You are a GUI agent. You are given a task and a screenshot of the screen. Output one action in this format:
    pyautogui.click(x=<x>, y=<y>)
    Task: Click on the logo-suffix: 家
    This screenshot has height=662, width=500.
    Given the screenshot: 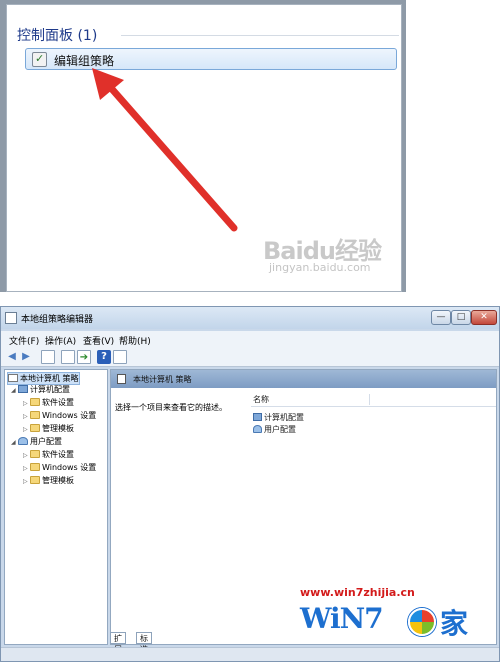 What is the action you would take?
    pyautogui.click(x=454, y=623)
    